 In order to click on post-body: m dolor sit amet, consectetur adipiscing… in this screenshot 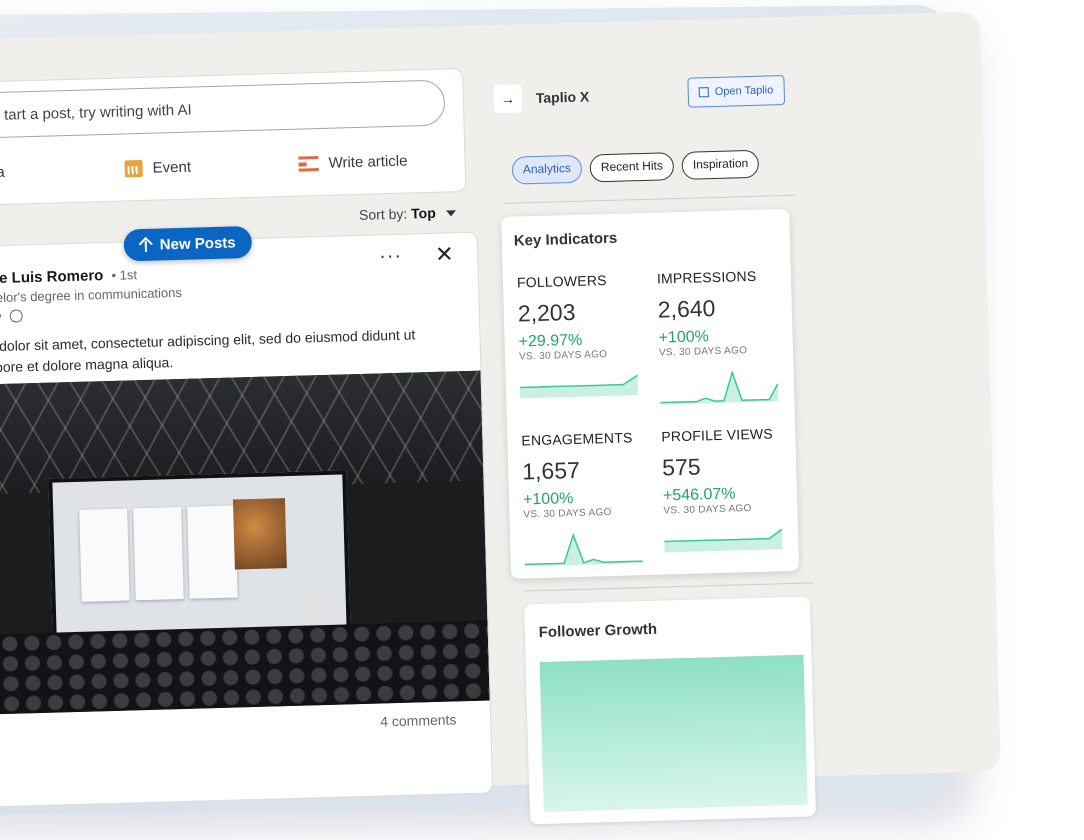, I will do `click(208, 351)`.